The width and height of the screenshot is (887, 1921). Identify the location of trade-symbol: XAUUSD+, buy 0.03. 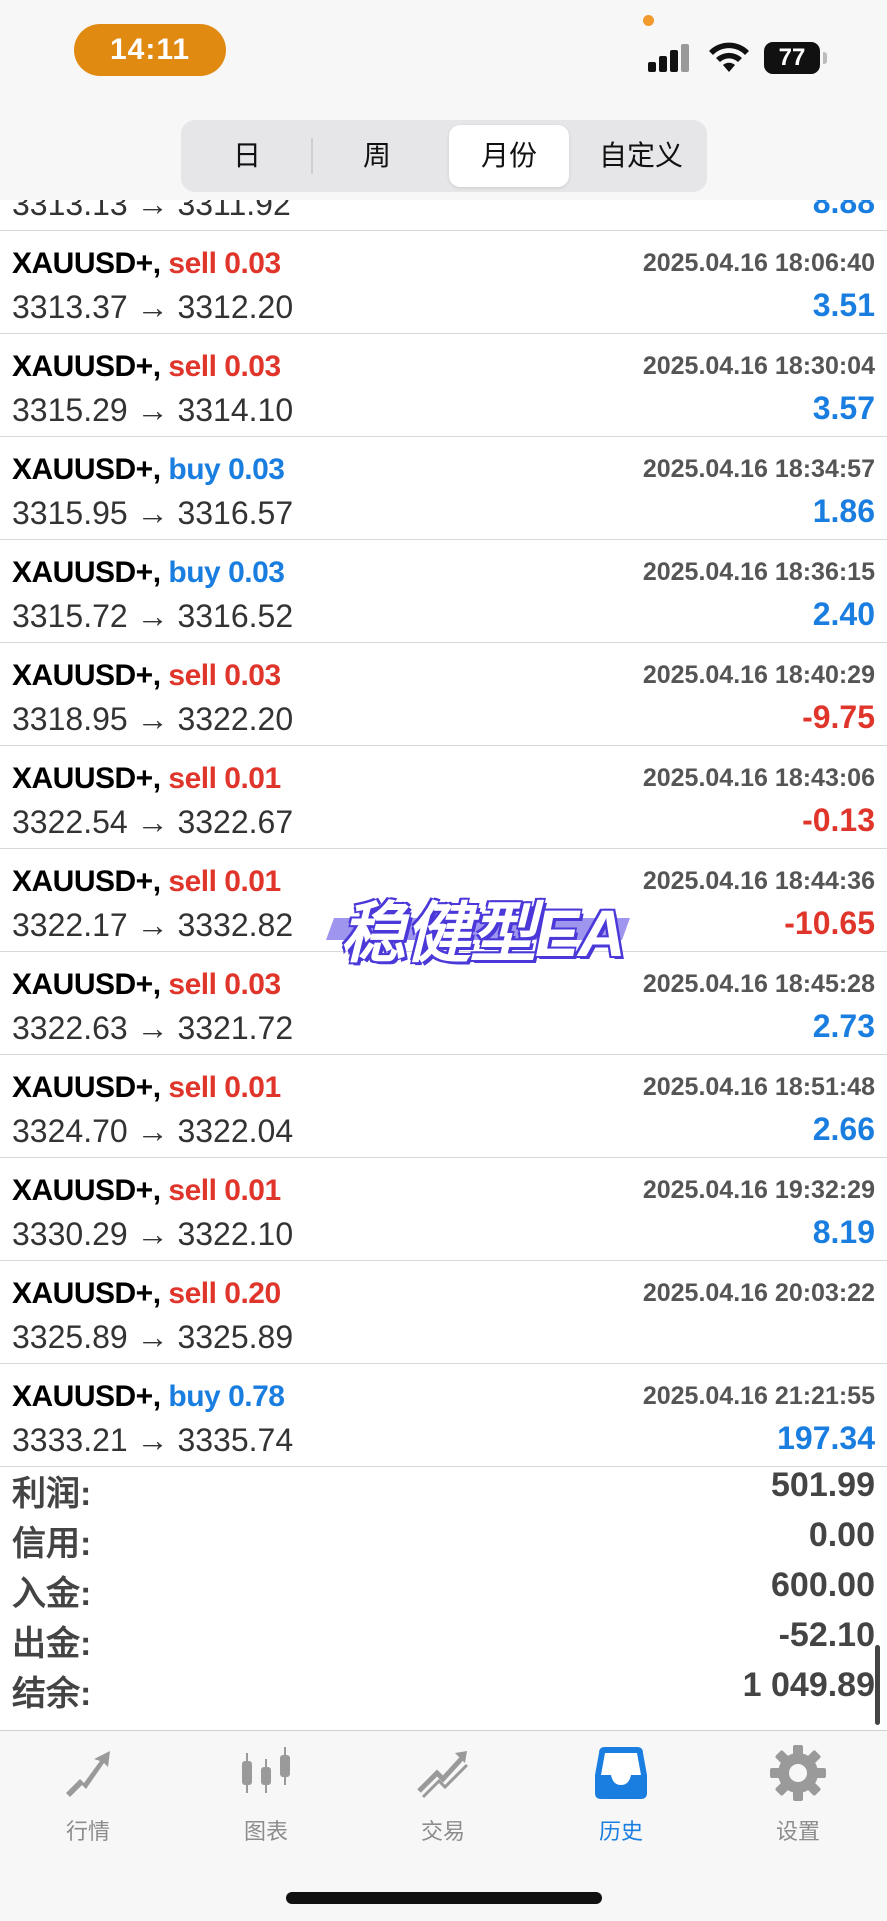
(148, 470).